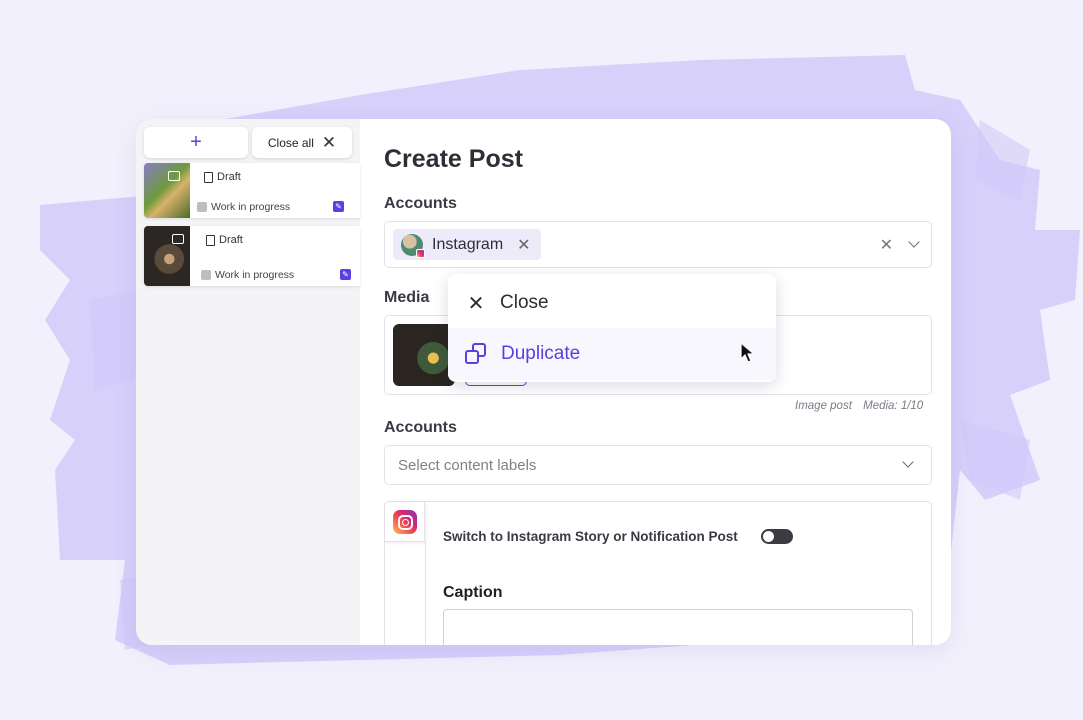 This screenshot has height=720, width=1083. What do you see at coordinates (541, 353) in the screenshot?
I see `menu-item-duplicate-label: Duplicate` at bounding box center [541, 353].